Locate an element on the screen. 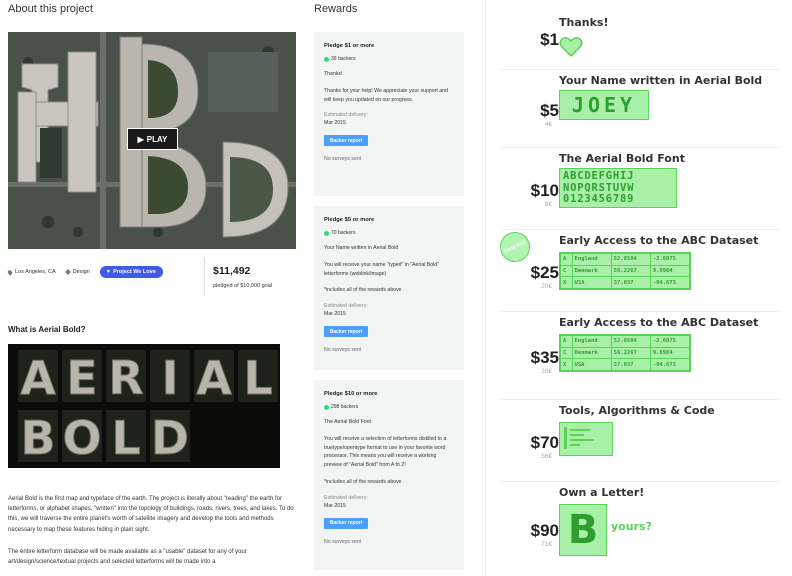 The image size is (792, 576). code-preview-image is located at coordinates (586, 439).